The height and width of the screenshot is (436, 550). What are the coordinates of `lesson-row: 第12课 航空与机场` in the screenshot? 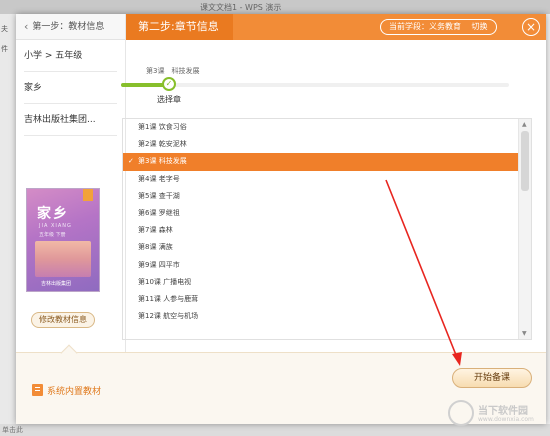 It's located at (321, 316).